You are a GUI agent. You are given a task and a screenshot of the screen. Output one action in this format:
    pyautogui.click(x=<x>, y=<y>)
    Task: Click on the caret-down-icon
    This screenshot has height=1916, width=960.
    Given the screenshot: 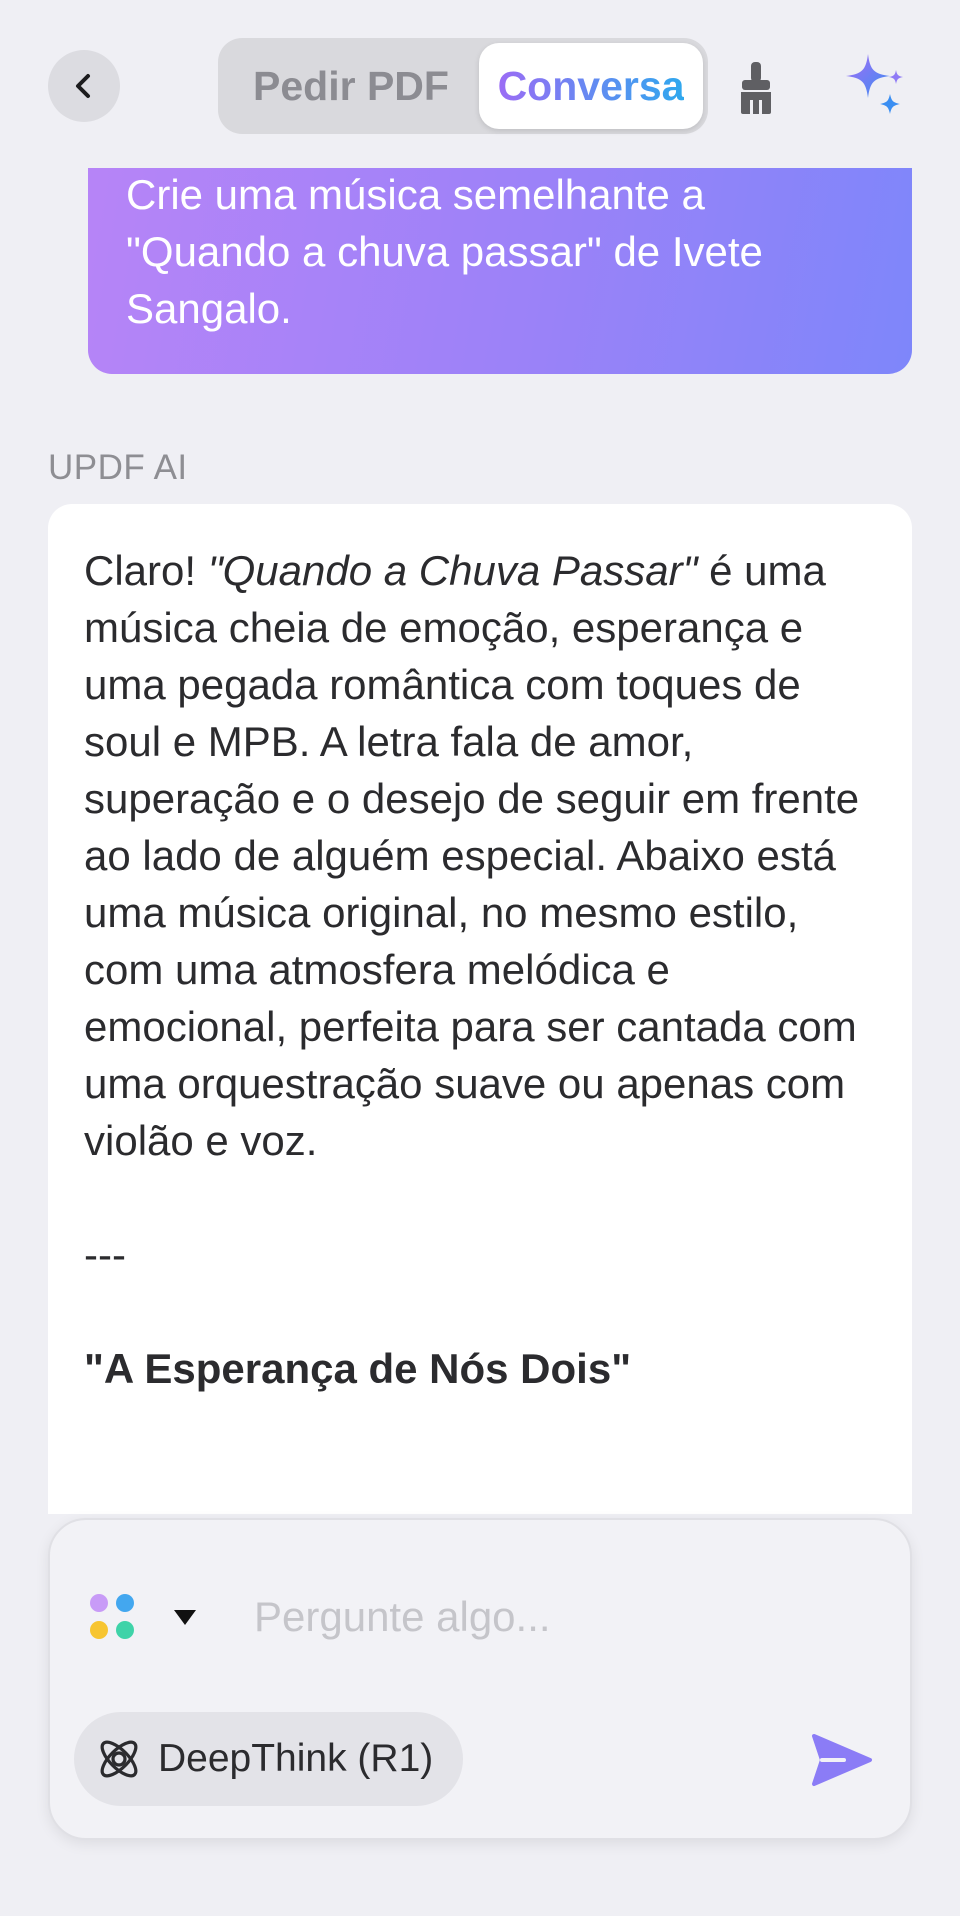 What is the action you would take?
    pyautogui.click(x=185, y=1617)
    